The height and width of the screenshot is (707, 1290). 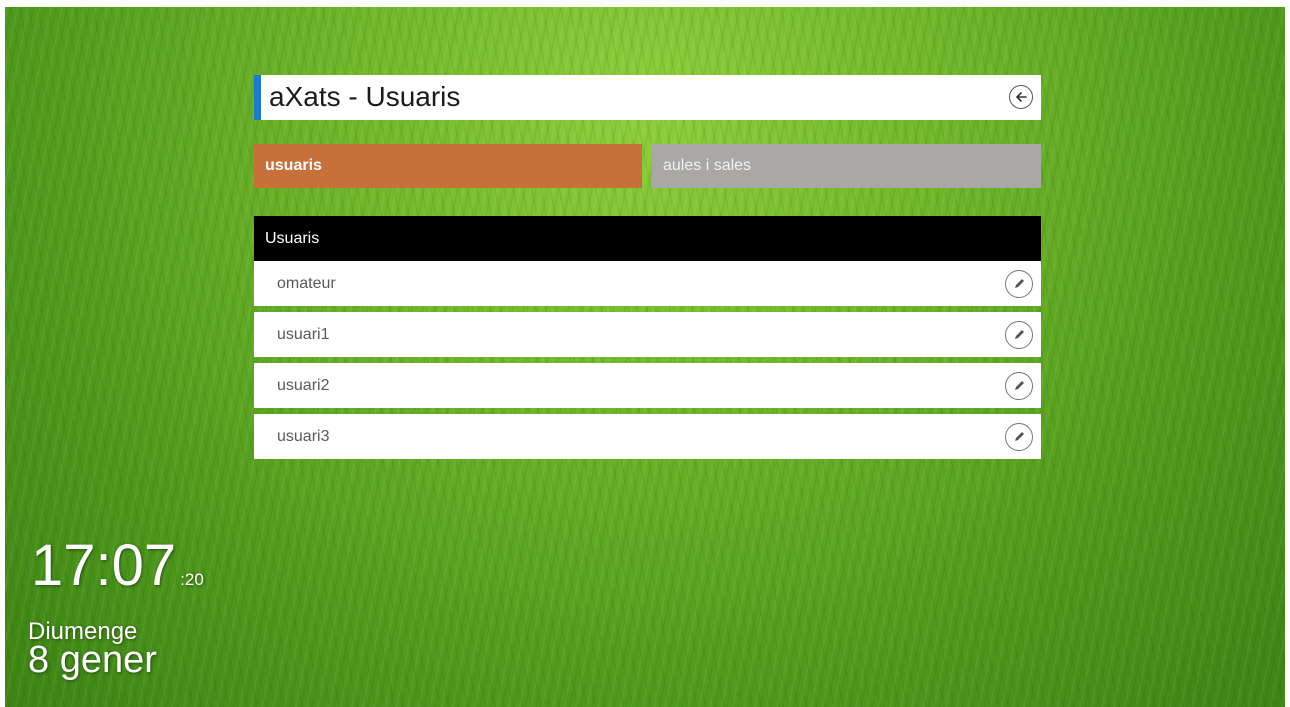 What do you see at coordinates (647, 436) in the screenshot?
I see `list-item: usuari3` at bounding box center [647, 436].